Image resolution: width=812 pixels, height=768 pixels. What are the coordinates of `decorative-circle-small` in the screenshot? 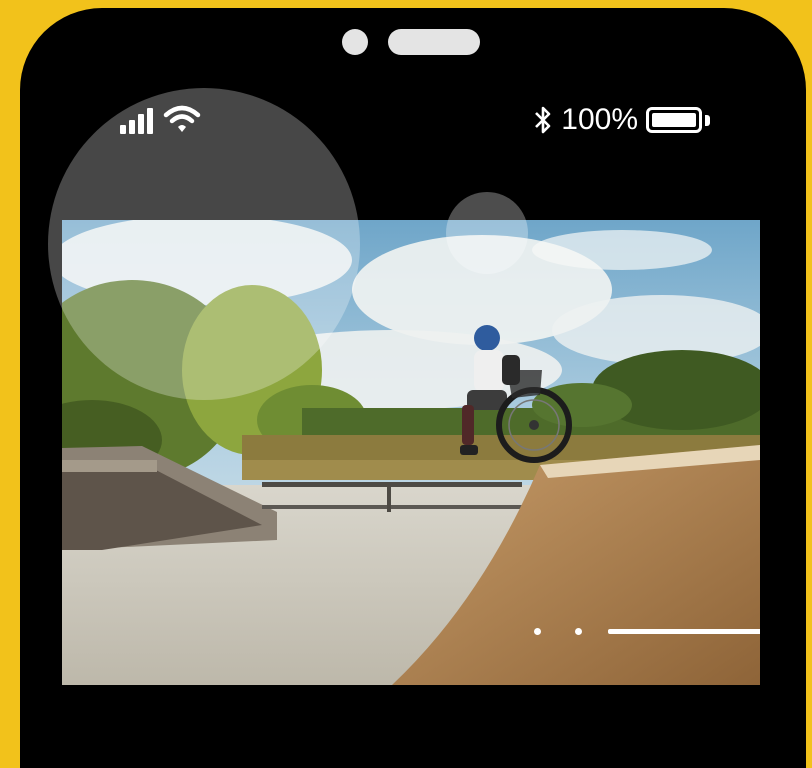 It's located at (487, 233).